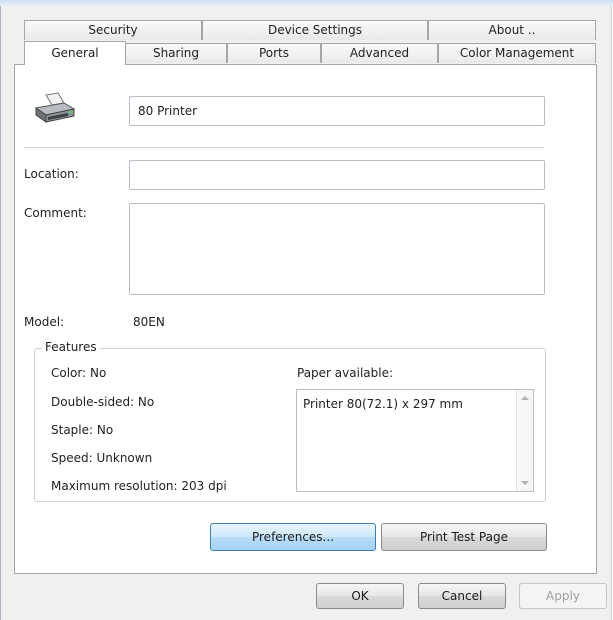  What do you see at coordinates (75, 53) in the screenshot?
I see `tab-general: General` at bounding box center [75, 53].